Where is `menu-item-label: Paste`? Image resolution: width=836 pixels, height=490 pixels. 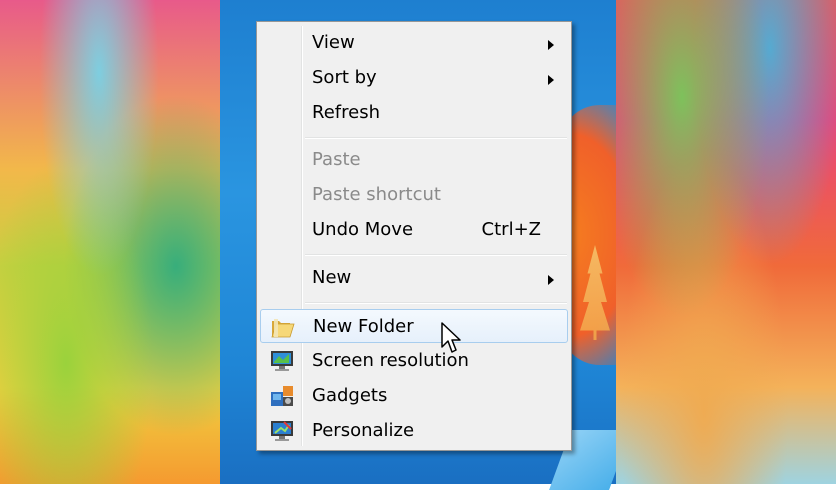 menu-item-label: Paste is located at coordinates (336, 159).